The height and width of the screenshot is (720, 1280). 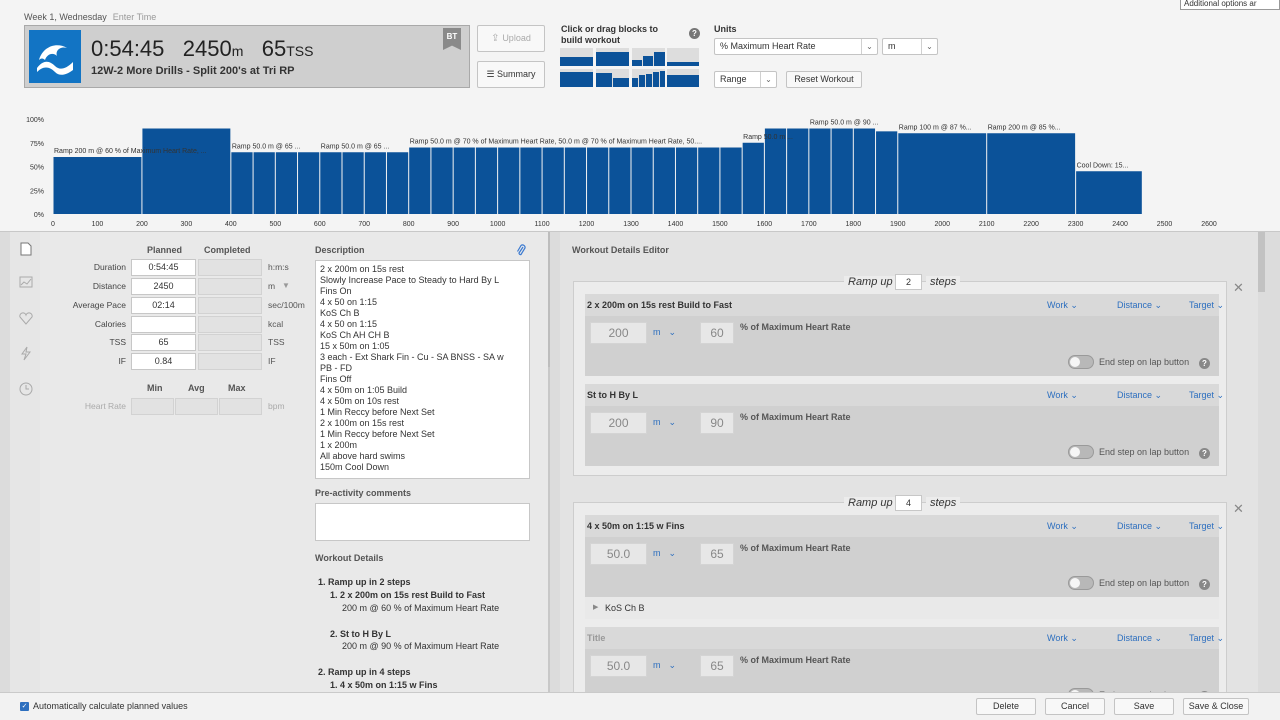 I want to click on summary-button: ☰ Summary, so click(x=511, y=74).